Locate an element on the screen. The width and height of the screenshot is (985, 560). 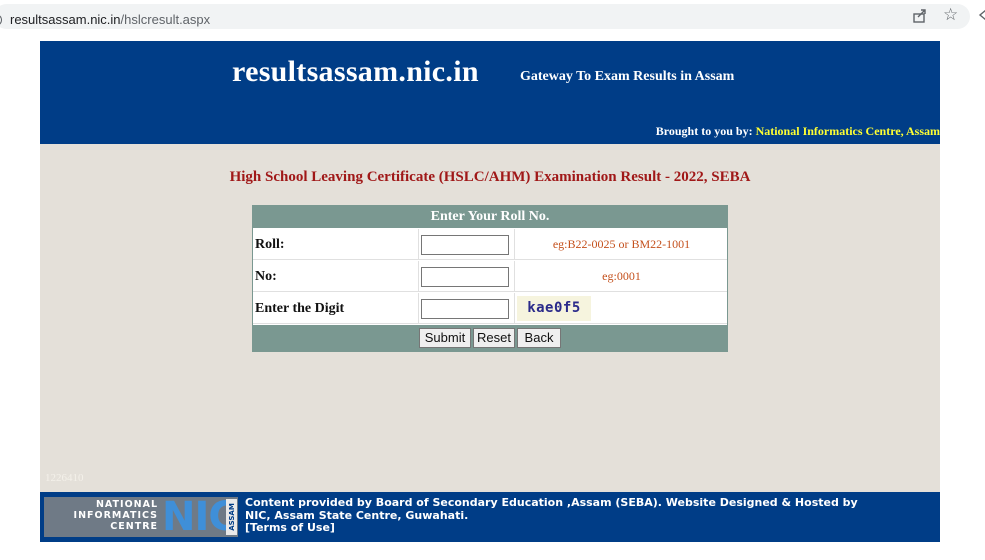
nic-logo-line-2: INFORMATICS is located at coordinates (115, 515).